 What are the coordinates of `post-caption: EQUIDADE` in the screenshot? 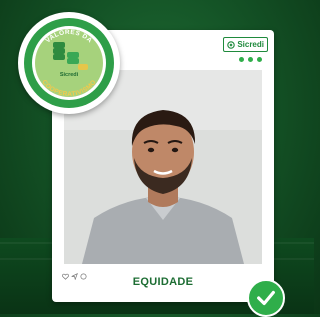 It's located at (163, 282).